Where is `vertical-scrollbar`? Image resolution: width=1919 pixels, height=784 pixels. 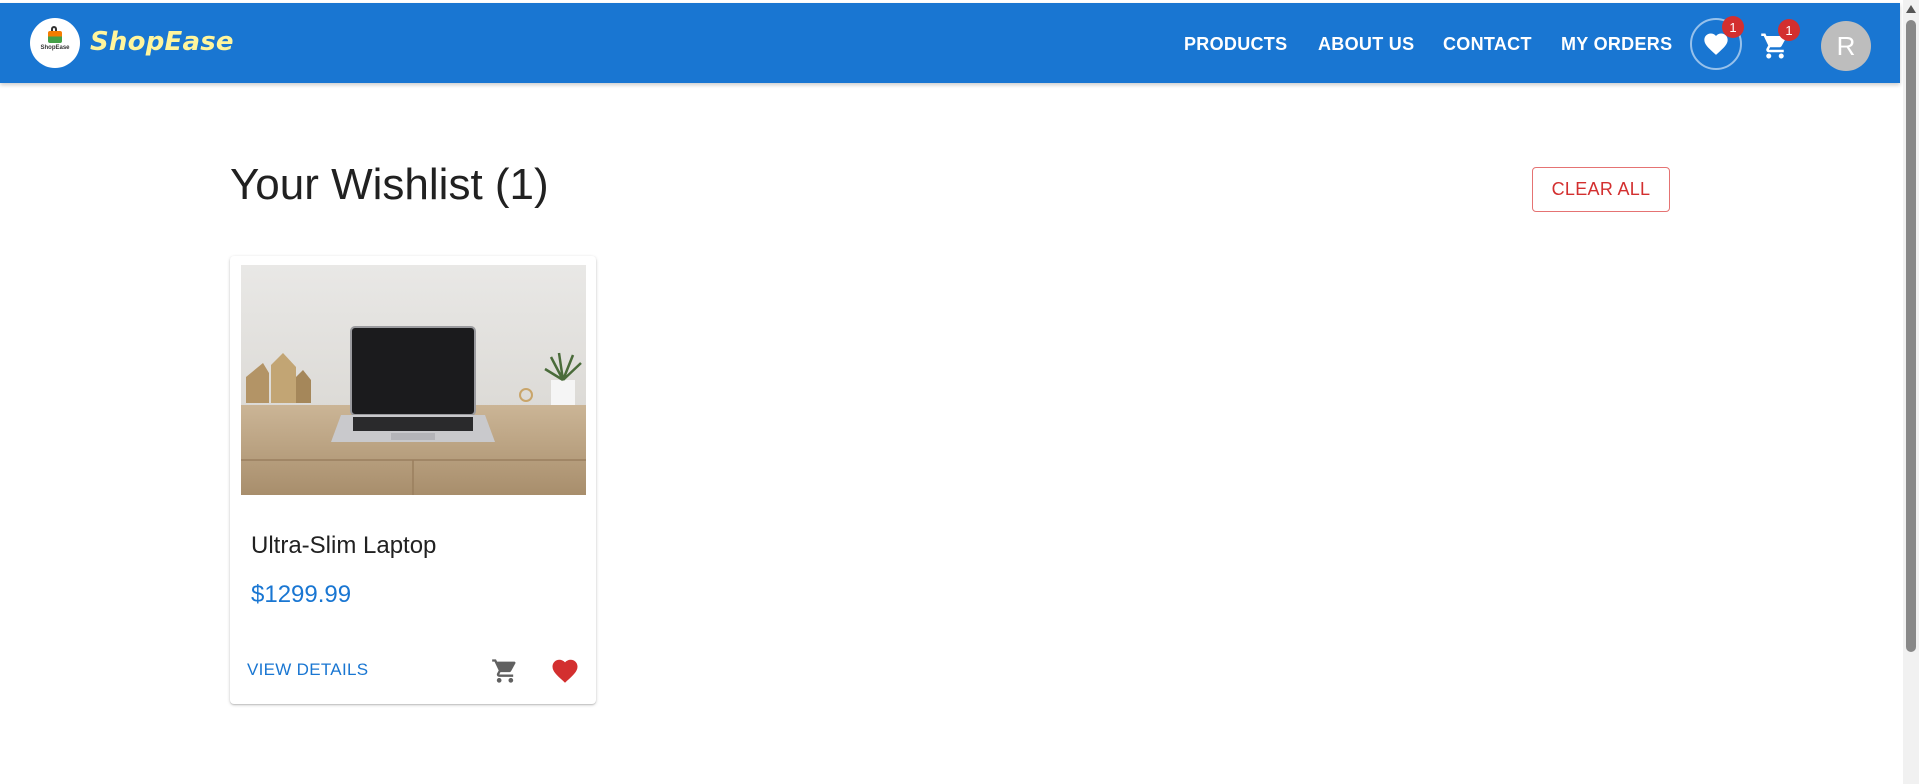
vertical-scrollbar is located at coordinates (1911, 392).